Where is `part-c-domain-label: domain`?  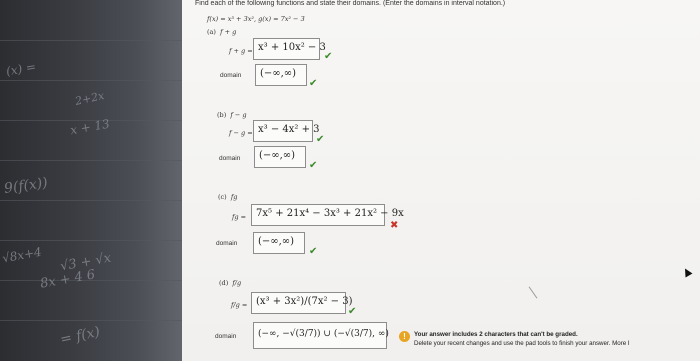
part-c-domain-label: domain is located at coordinates (227, 243).